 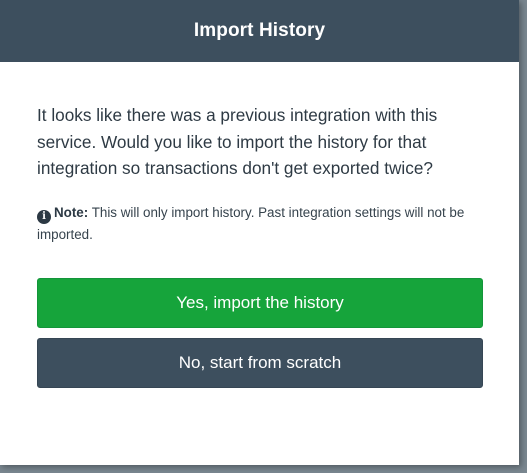 I want to click on dialog-header: Import History, so click(x=259, y=31).